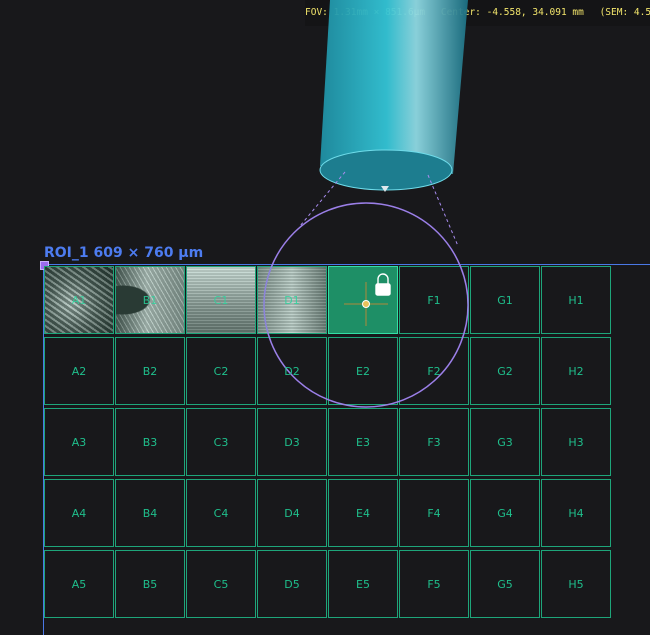 The height and width of the screenshot is (635, 650). I want to click on tile-d2: D2, so click(292, 371).